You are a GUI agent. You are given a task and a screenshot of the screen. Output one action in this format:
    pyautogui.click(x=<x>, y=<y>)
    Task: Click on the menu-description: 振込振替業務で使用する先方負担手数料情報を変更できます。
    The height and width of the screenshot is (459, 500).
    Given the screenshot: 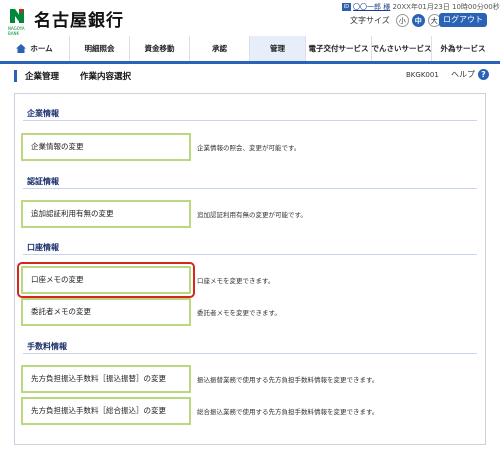 What is the action you would take?
    pyautogui.click(x=288, y=380)
    